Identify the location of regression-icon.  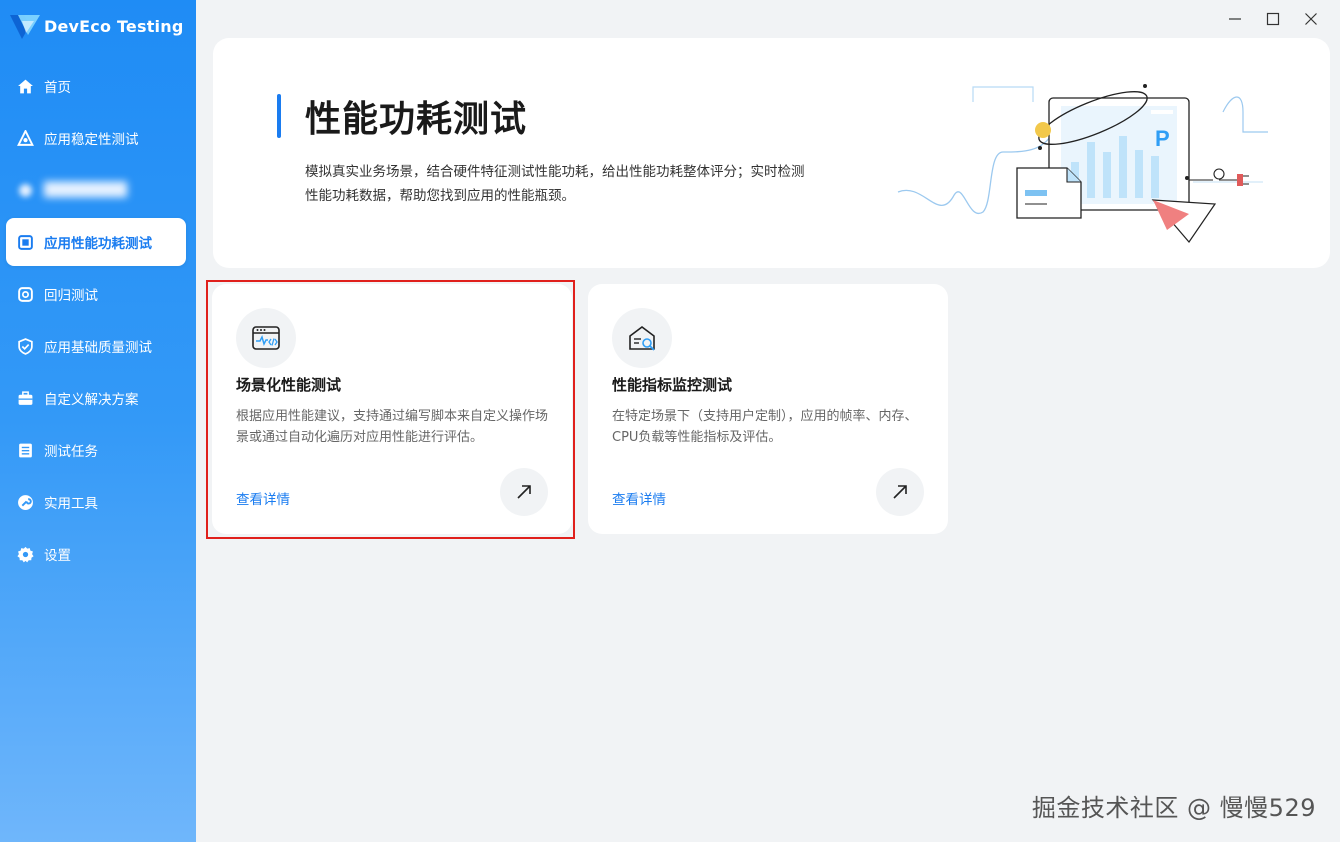
(25, 294).